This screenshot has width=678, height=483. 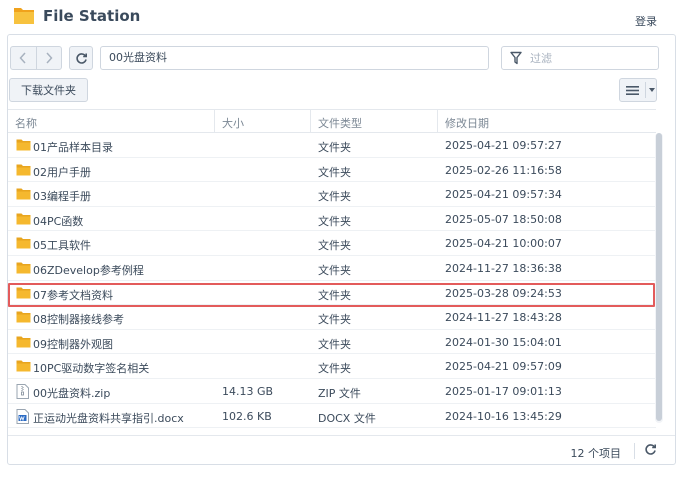 What do you see at coordinates (339, 393) in the screenshot?
I see `file-type: ZIP 文件` at bounding box center [339, 393].